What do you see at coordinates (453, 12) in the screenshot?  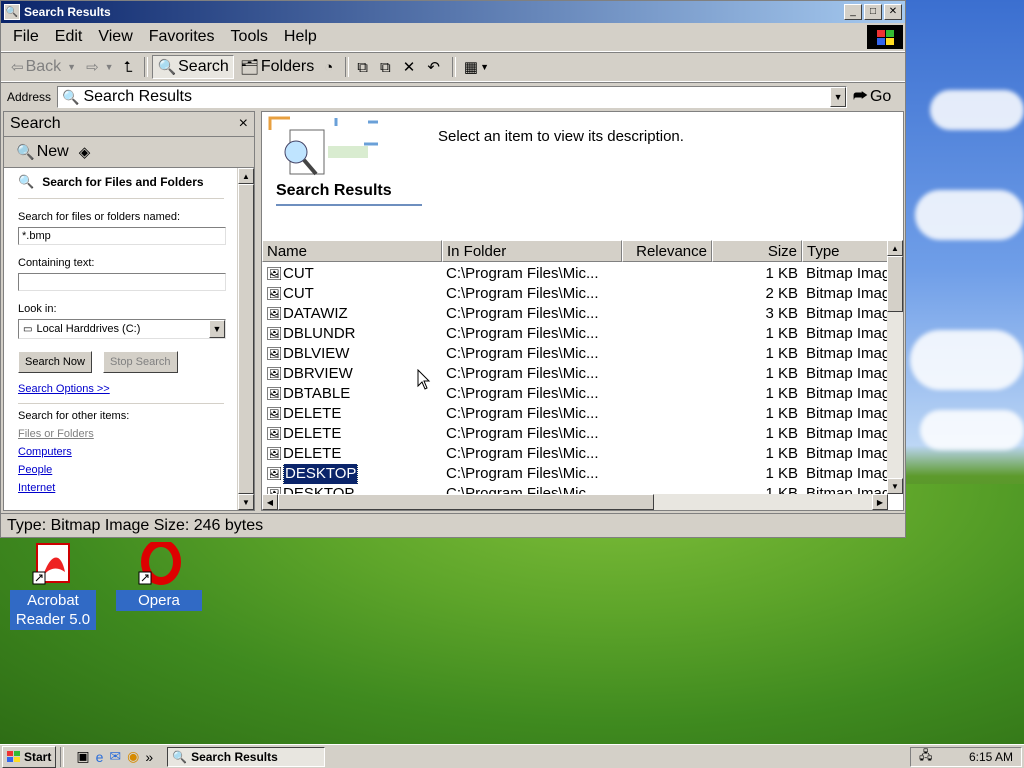 I see `title-bar: 🔍 Search Results _ □ ✕` at bounding box center [453, 12].